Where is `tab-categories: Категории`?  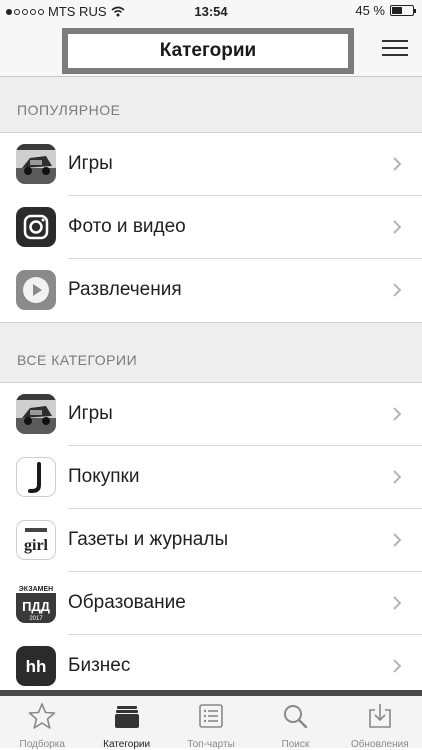 tab-categories: Категории is located at coordinates (126, 723).